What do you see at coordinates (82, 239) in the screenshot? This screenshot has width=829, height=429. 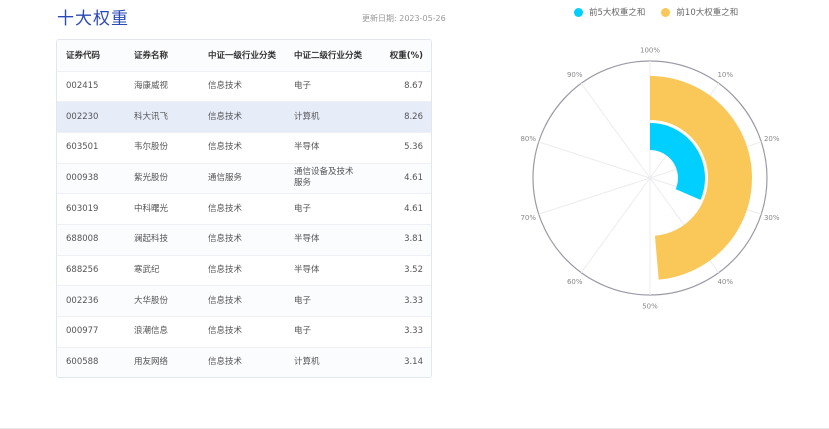 I see `cell-code: 688008` at bounding box center [82, 239].